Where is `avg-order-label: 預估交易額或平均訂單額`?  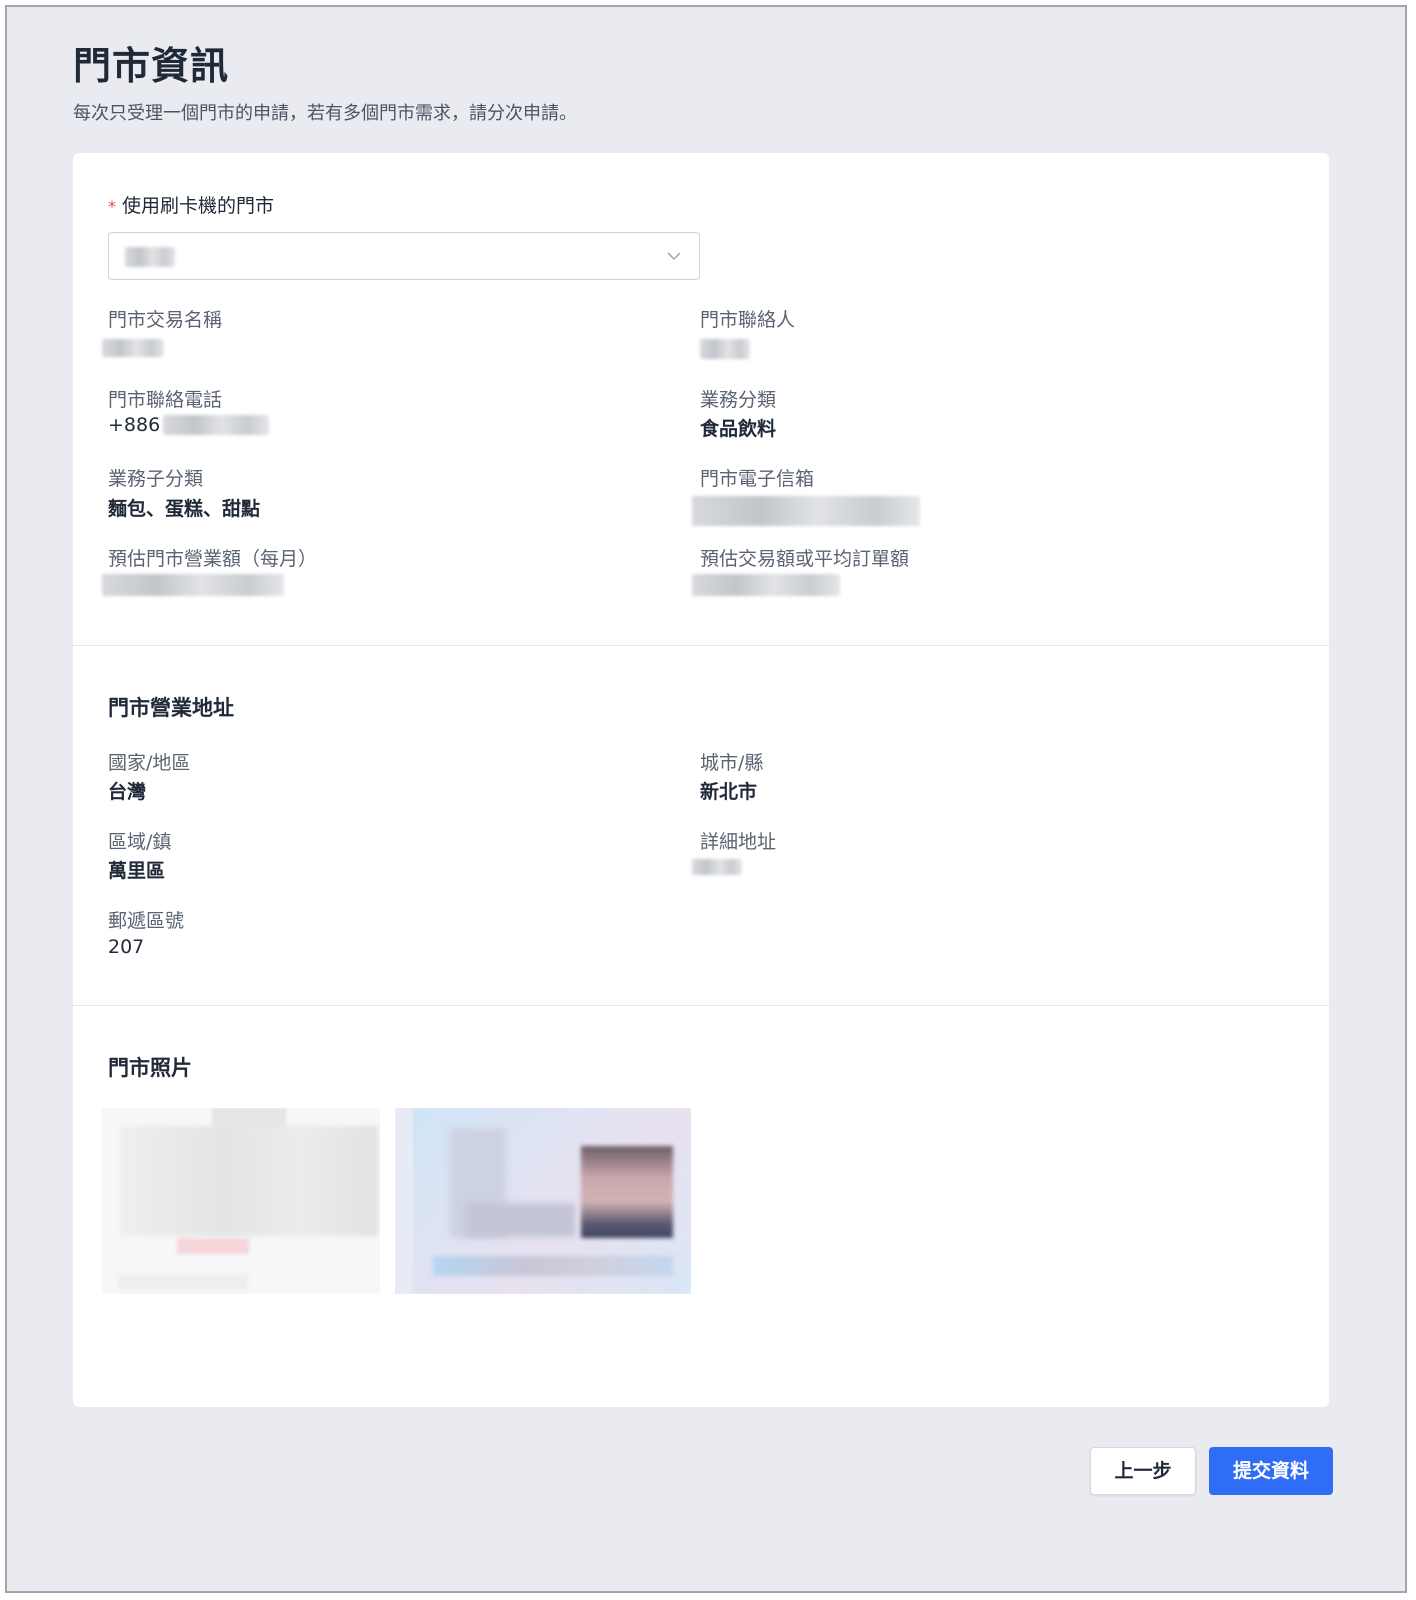 avg-order-label: 預估交易額或平均訂單額 is located at coordinates (805, 559).